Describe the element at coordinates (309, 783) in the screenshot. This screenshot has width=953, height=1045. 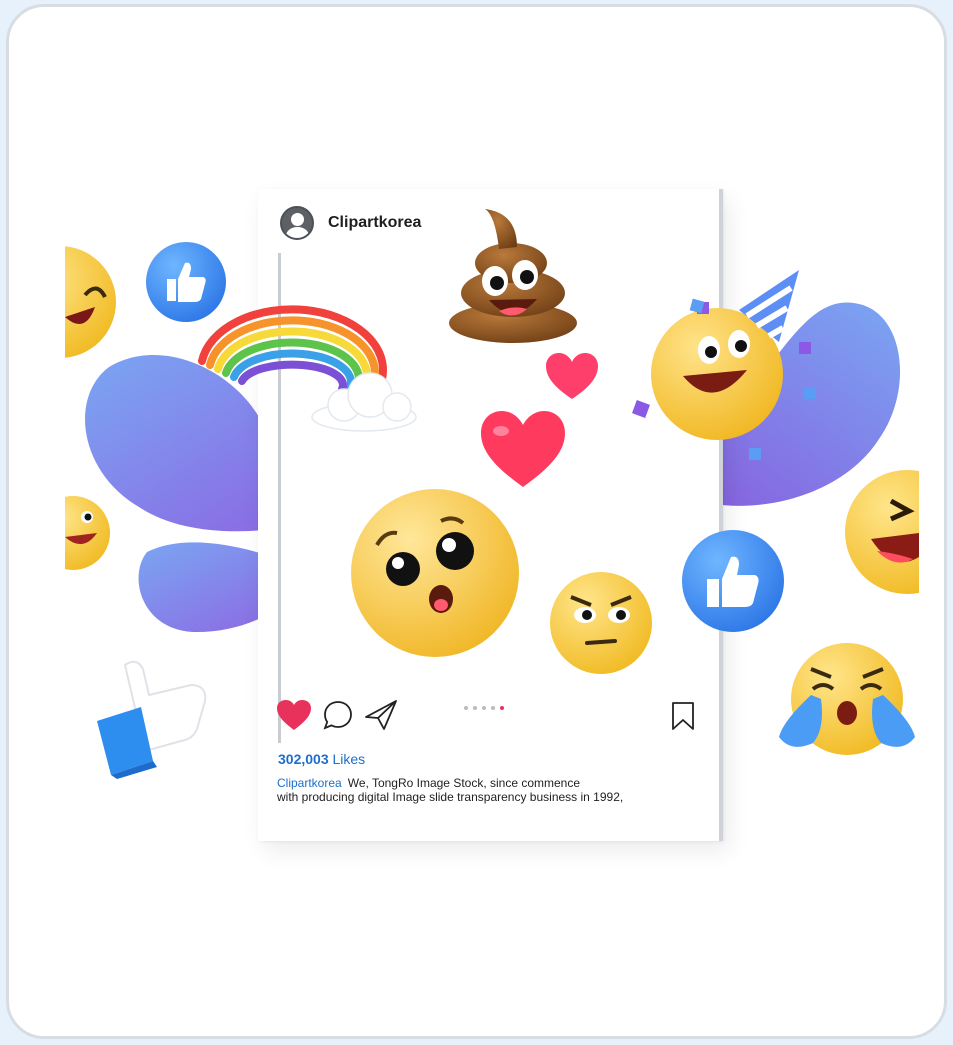
I see `caption-username: Clipartkorea` at that location.